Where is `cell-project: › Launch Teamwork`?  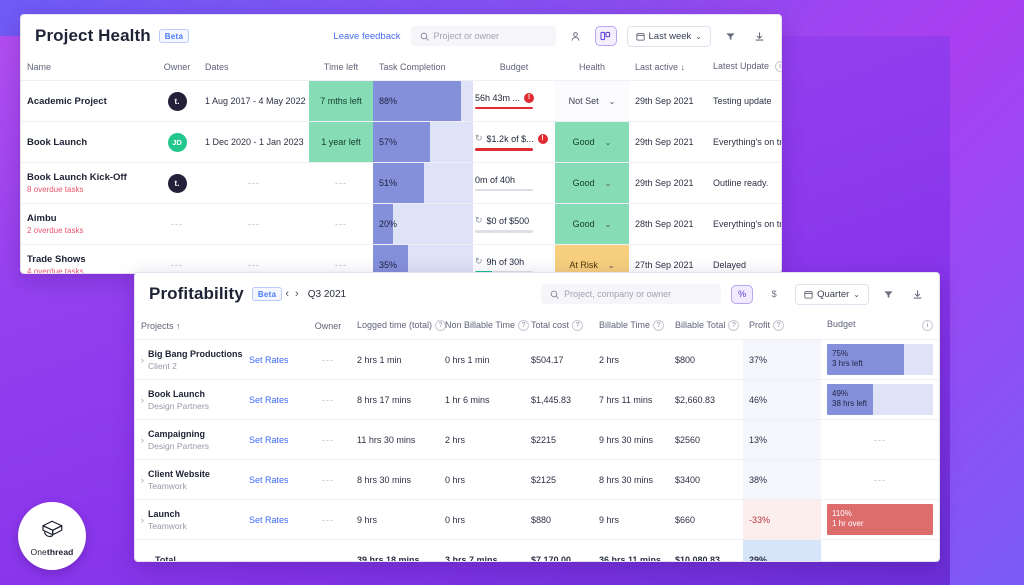 cell-project: › Launch Teamwork is located at coordinates (189, 519).